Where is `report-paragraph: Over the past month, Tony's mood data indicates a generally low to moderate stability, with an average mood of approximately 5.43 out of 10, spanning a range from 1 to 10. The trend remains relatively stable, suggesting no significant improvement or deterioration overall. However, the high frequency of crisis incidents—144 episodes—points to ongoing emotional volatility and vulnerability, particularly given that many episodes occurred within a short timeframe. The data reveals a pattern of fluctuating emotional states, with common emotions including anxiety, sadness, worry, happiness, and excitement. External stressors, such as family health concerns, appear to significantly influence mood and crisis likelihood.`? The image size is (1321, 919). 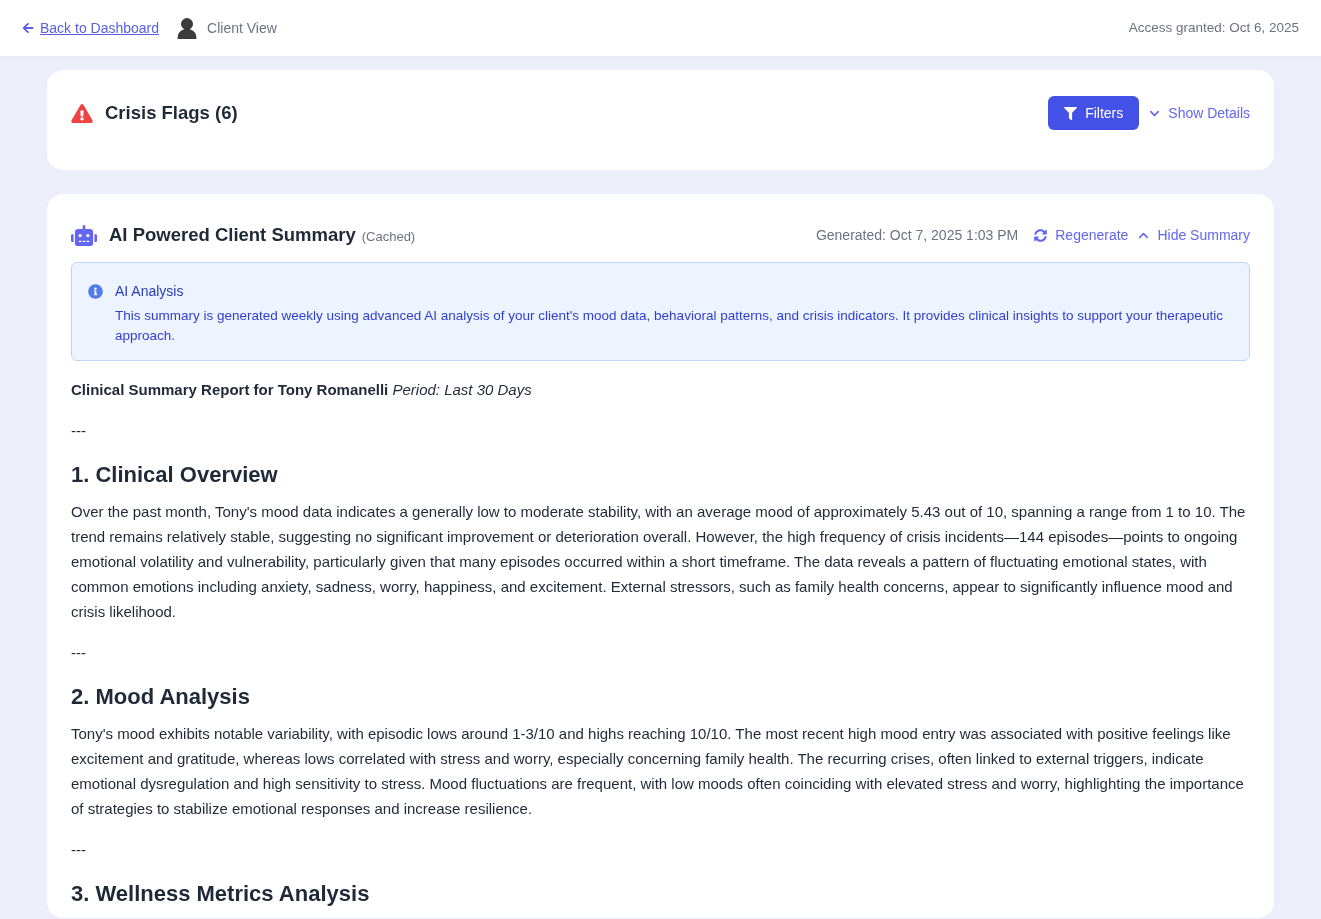 report-paragraph: Over the past month, Tony's mood data indicates a generally low to moderate stability, with an average mood of approximately 5.43 out of 10, spanning a range from 1 to 10. The trend remains relatively stable, suggesting no significant improvement or deterioration overall. However, the high frequency of crisis incidents—144 episodes—points to ongoing emotional volatility and vulnerability, particularly given that many episodes occurred within a short timeframe. The data reveals a pattern of fluctuating emotional states, with common emotions including anxiety, sadness, worry, happiness, and excitement. External stressors, such as family health concerns, appear to significantly influence mood and crisis likelihood. is located at coordinates (659, 562).